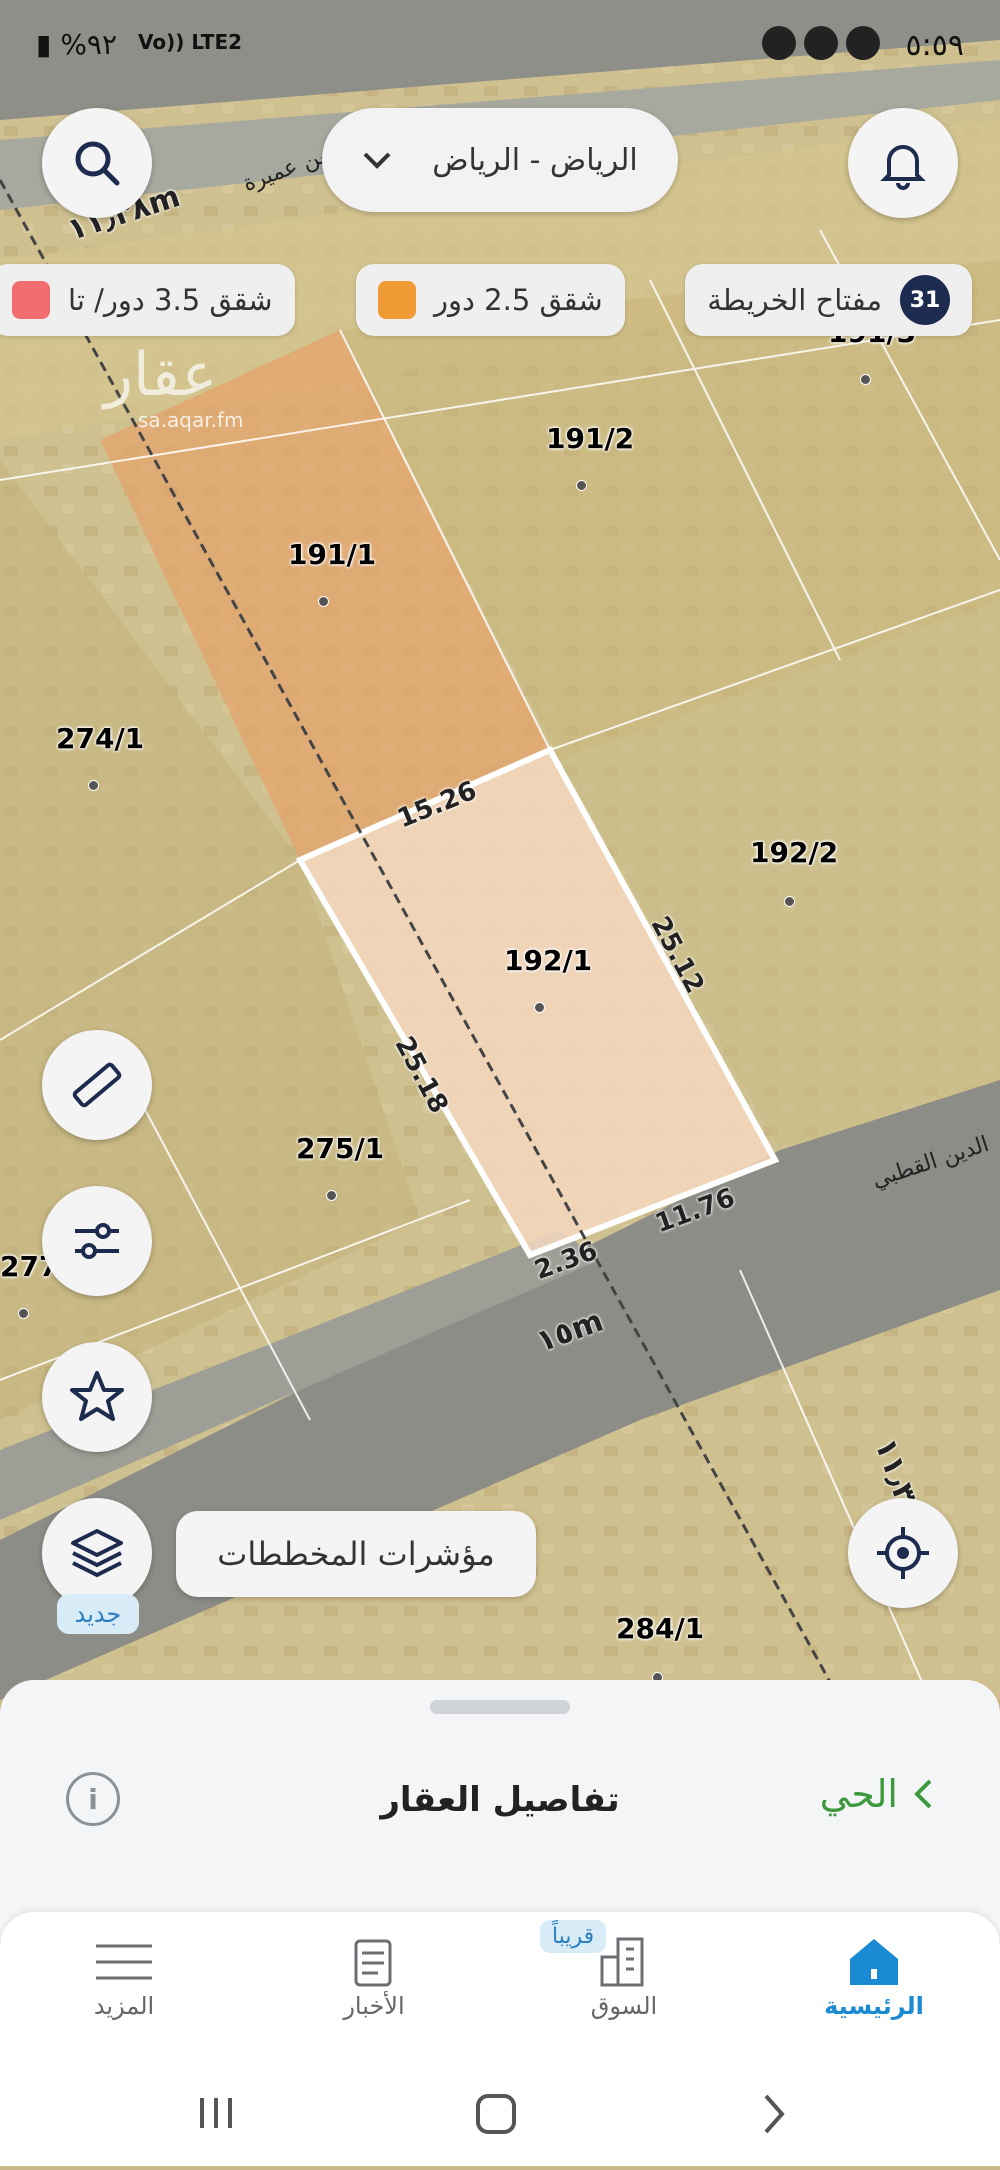 This screenshot has width=1000, height=2170. What do you see at coordinates (774, 2114) in the screenshot?
I see `back-nav-icon` at bounding box center [774, 2114].